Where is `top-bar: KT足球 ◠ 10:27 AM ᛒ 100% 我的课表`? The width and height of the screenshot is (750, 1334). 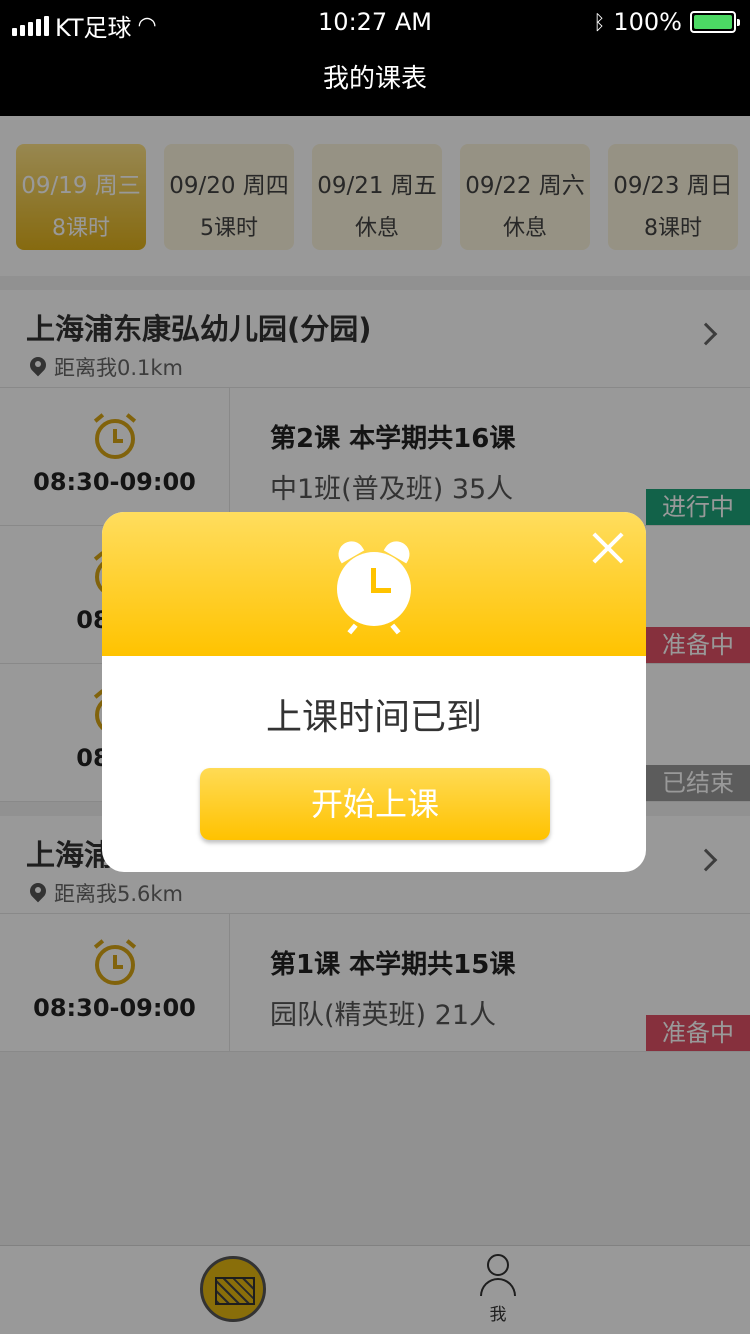
top-bar: KT足球 ◠ 10:27 AM ᛒ 100% 我的课表 is located at coordinates (375, 58).